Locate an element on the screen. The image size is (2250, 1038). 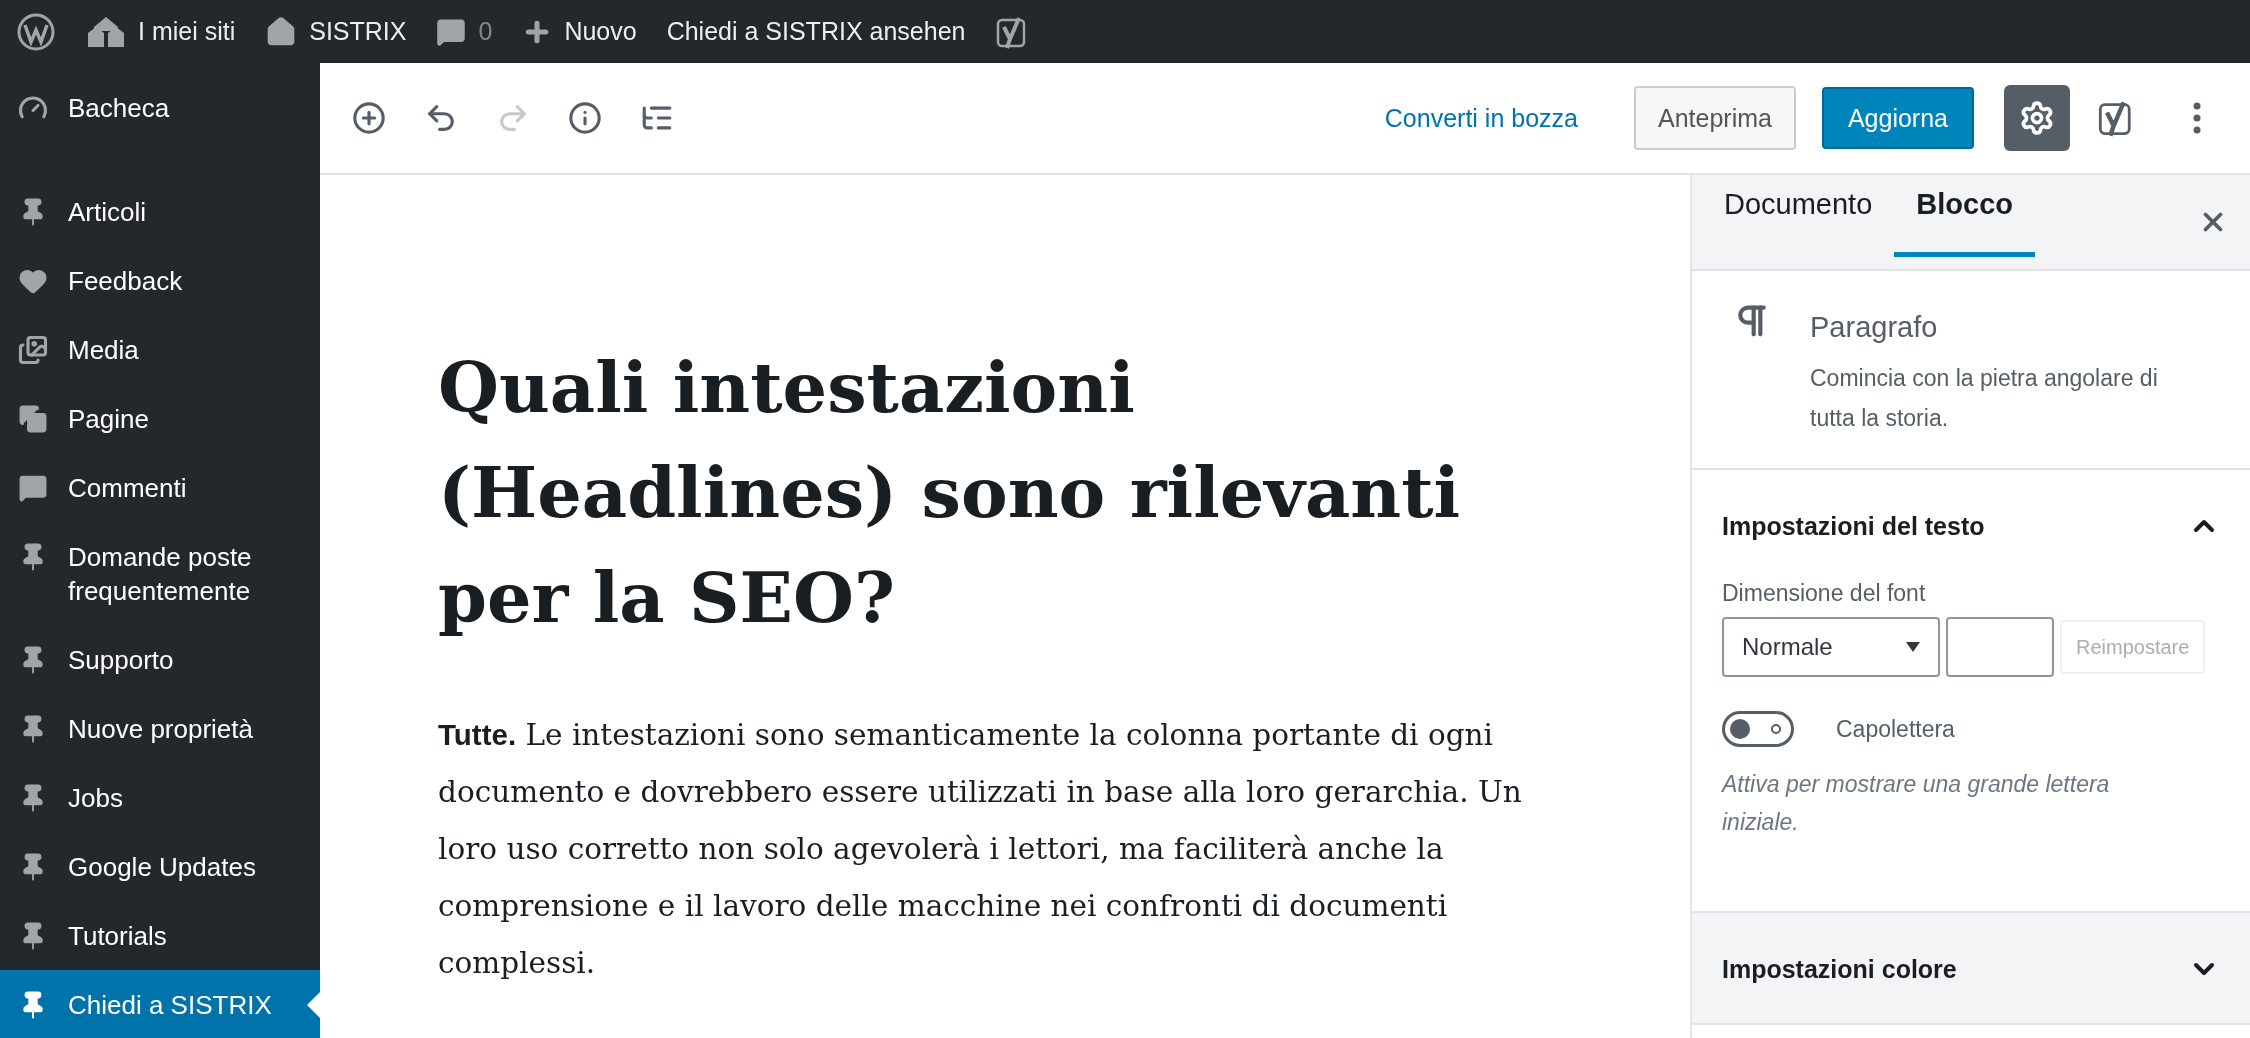
my-sites-link: I miei siti is located at coordinates (161, 31).